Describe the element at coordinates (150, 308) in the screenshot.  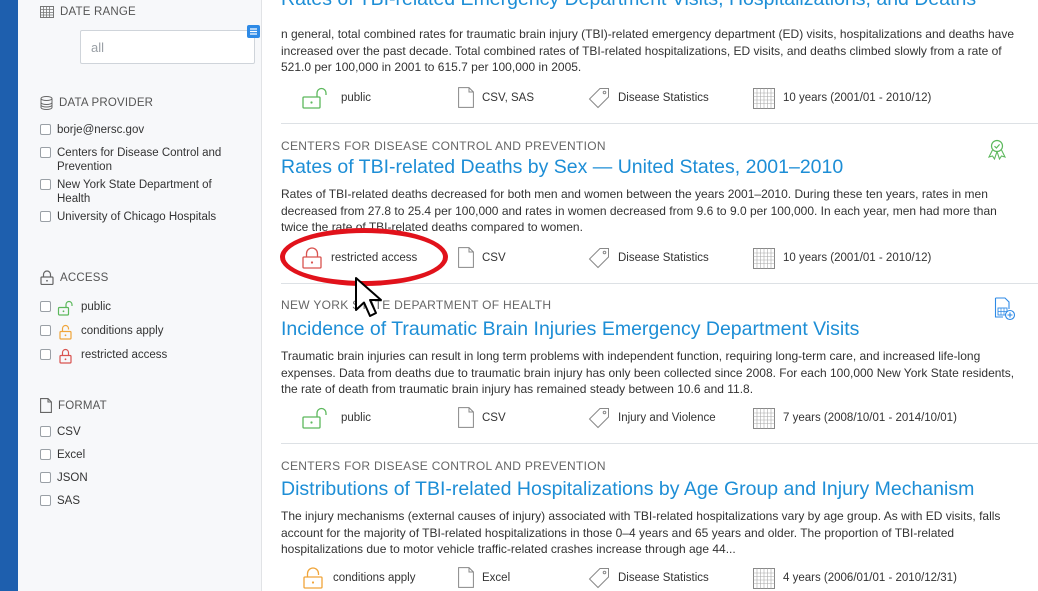
I see `access-option-public: public` at that location.